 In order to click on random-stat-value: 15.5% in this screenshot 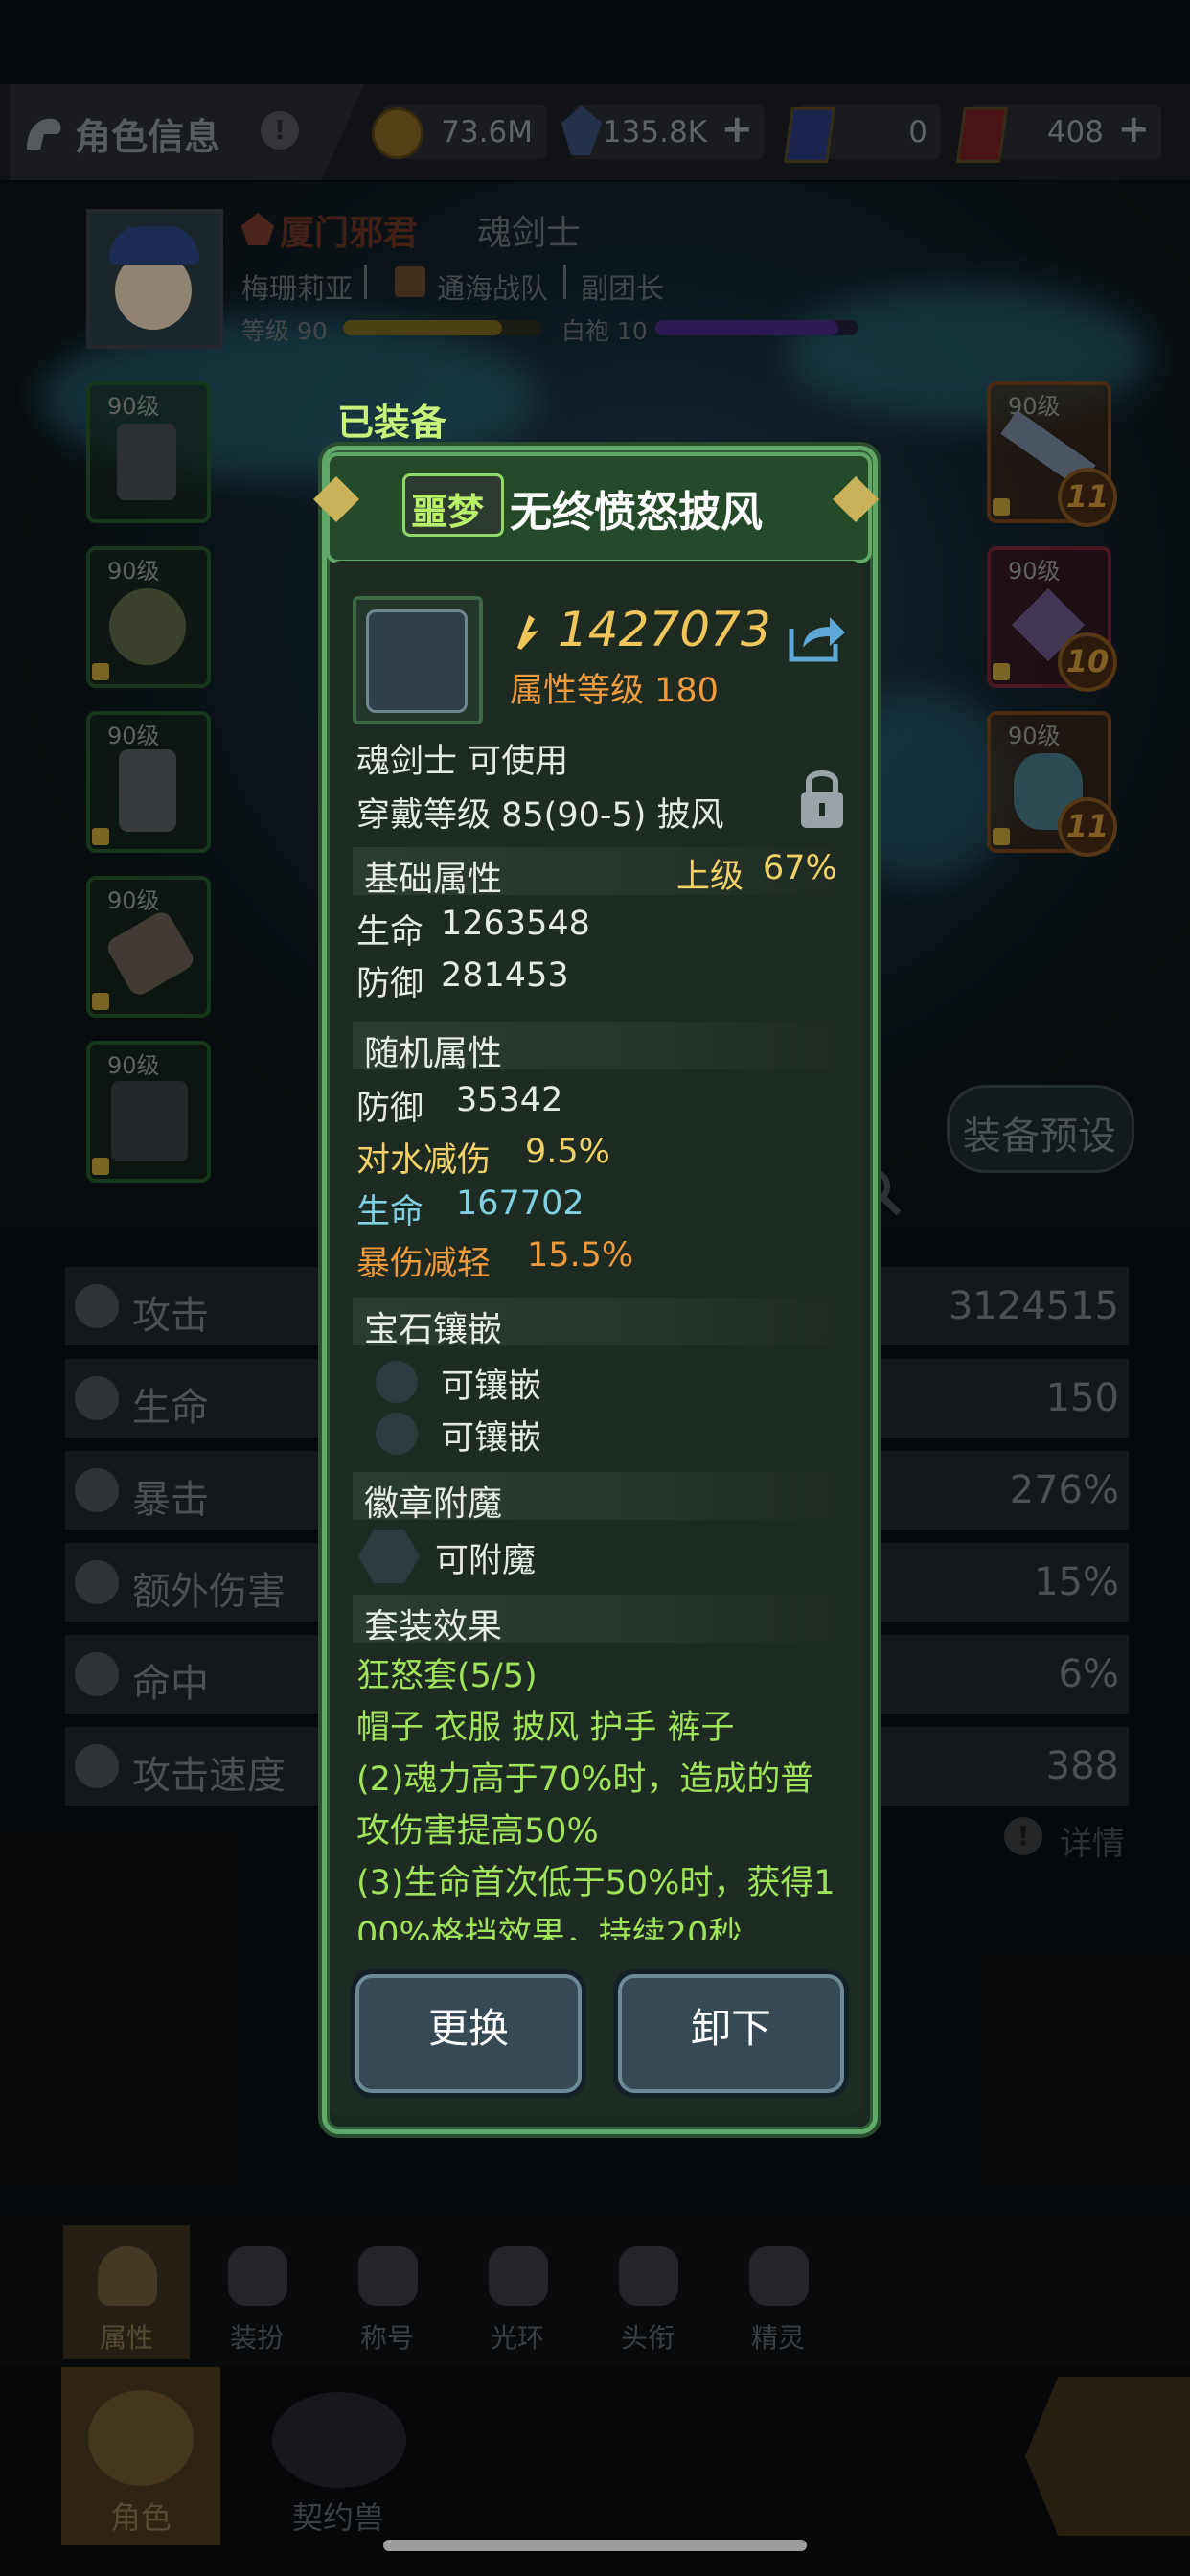, I will do `click(580, 1255)`.